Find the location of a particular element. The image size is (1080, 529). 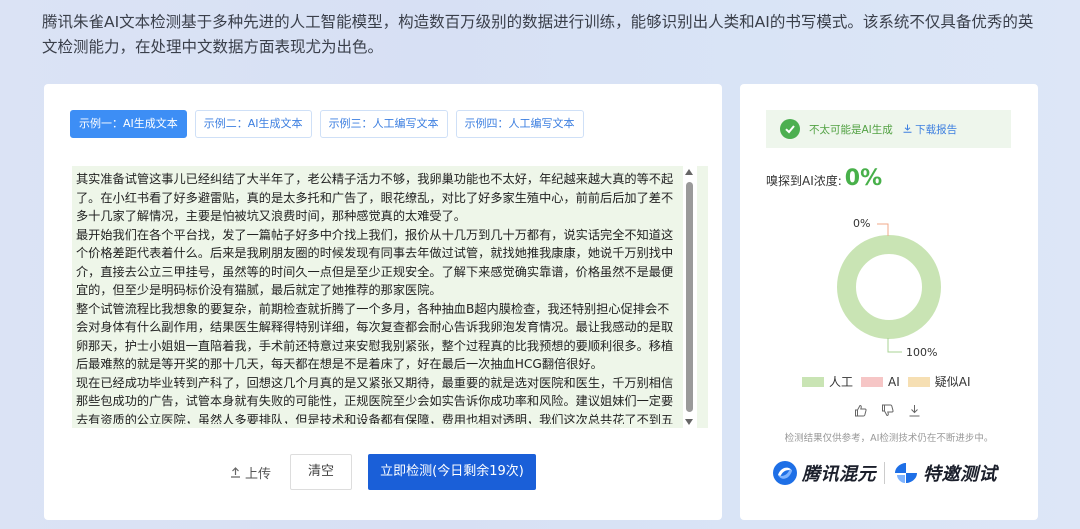

thumbs-up-icon is located at coordinates (860, 410).